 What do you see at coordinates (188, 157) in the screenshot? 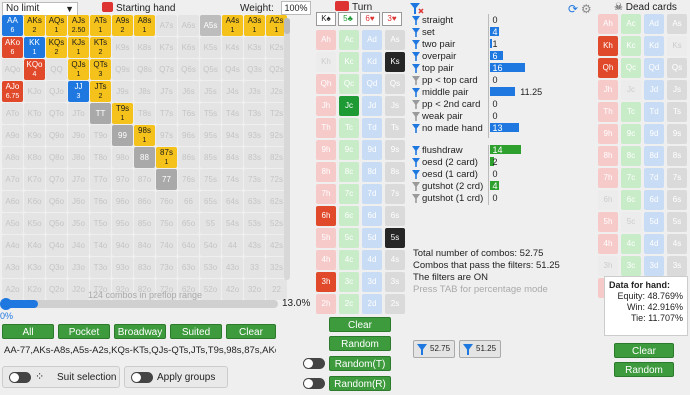
I see `hand-cell: 86s` at bounding box center [188, 157].